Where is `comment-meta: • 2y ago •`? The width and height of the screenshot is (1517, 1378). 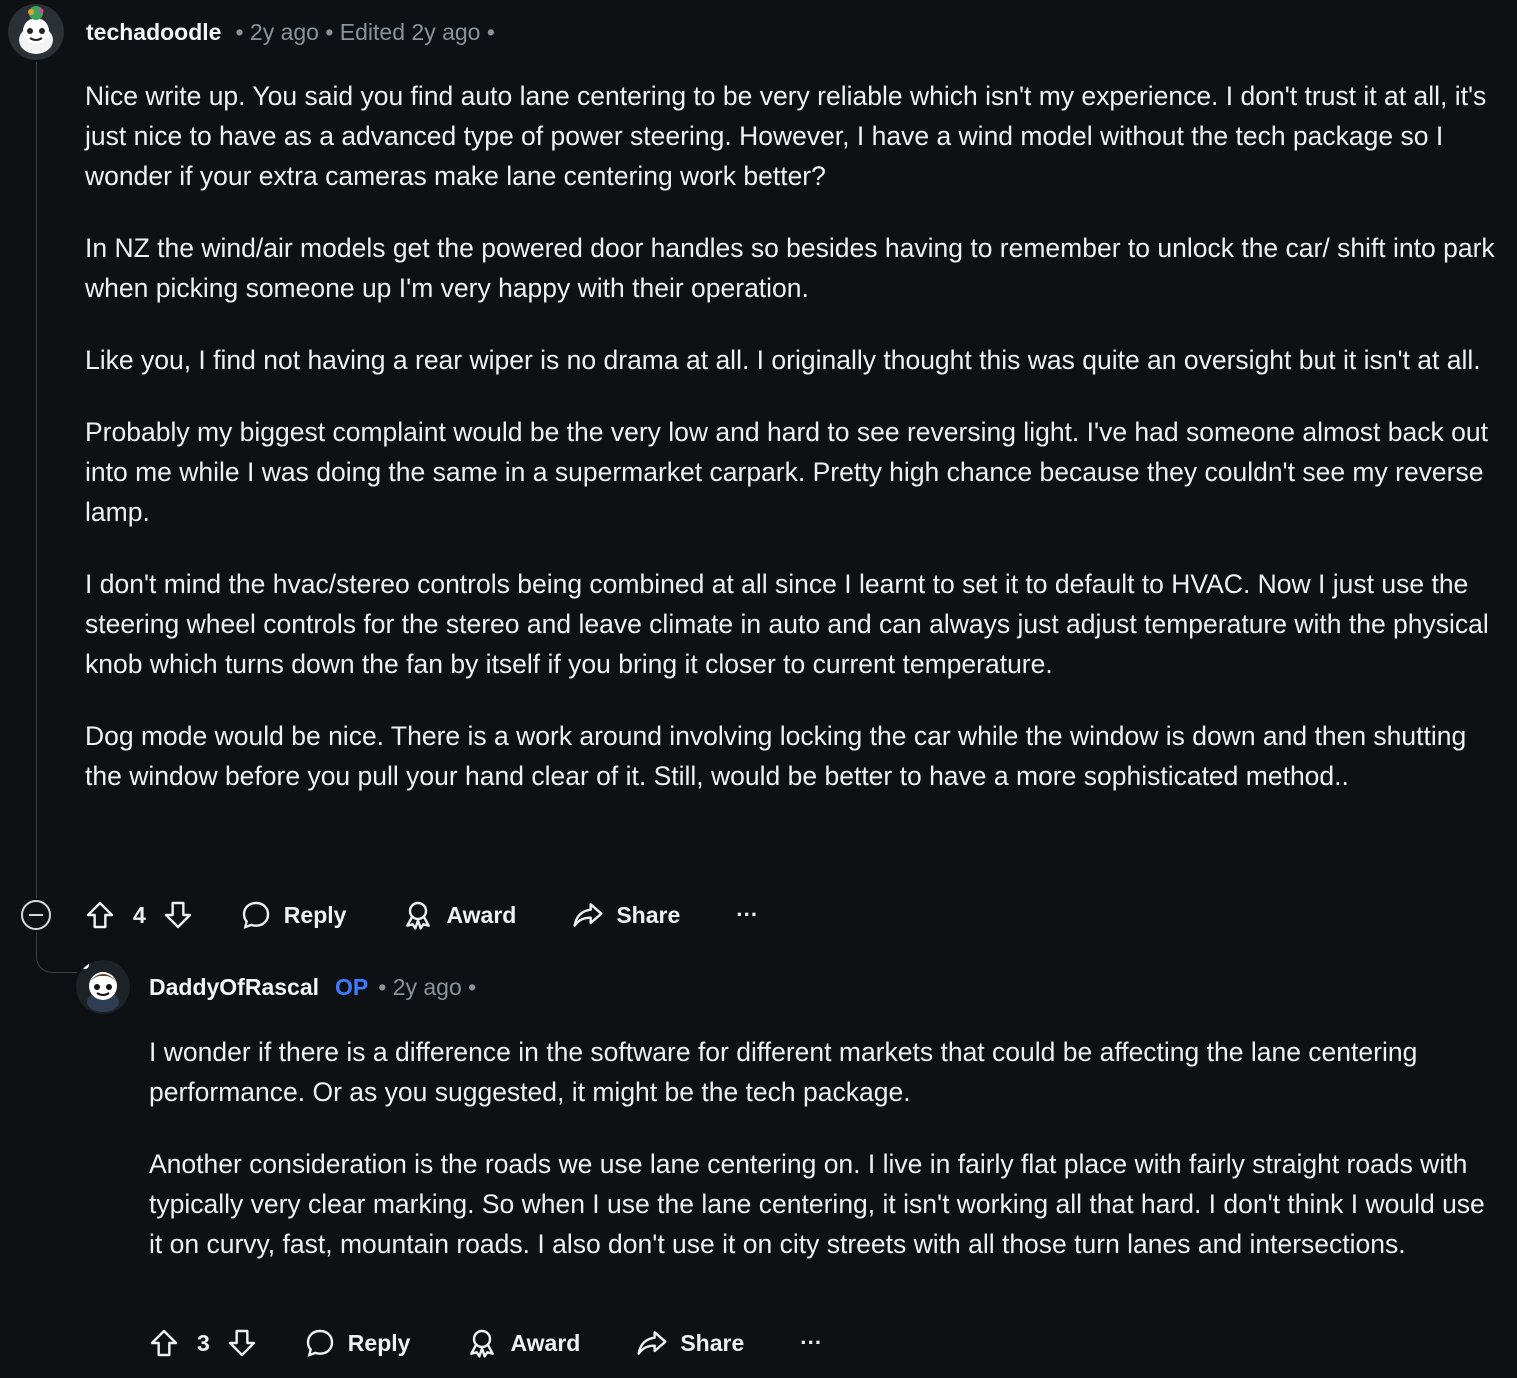
comment-meta: • 2y ago • is located at coordinates (427, 986).